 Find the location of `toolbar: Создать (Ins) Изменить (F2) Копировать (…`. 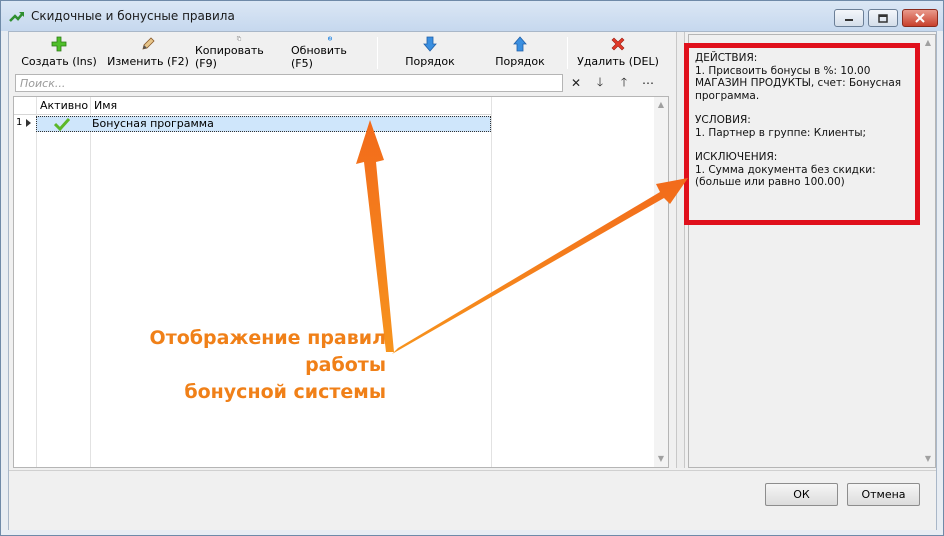

toolbar: Создать (Ins) Изменить (F2) Копировать (… is located at coordinates (341, 53).